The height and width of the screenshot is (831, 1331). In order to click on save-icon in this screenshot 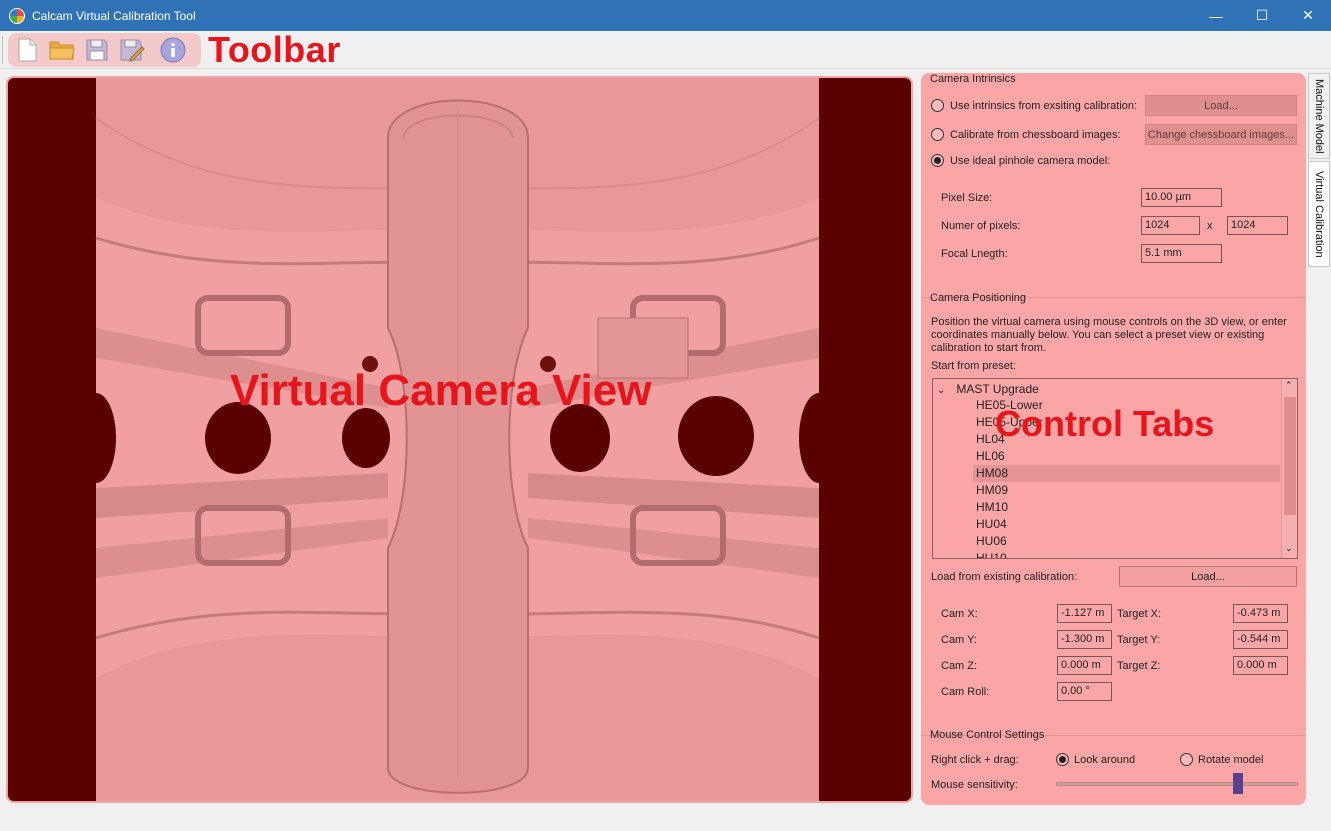, I will do `click(97, 50)`.